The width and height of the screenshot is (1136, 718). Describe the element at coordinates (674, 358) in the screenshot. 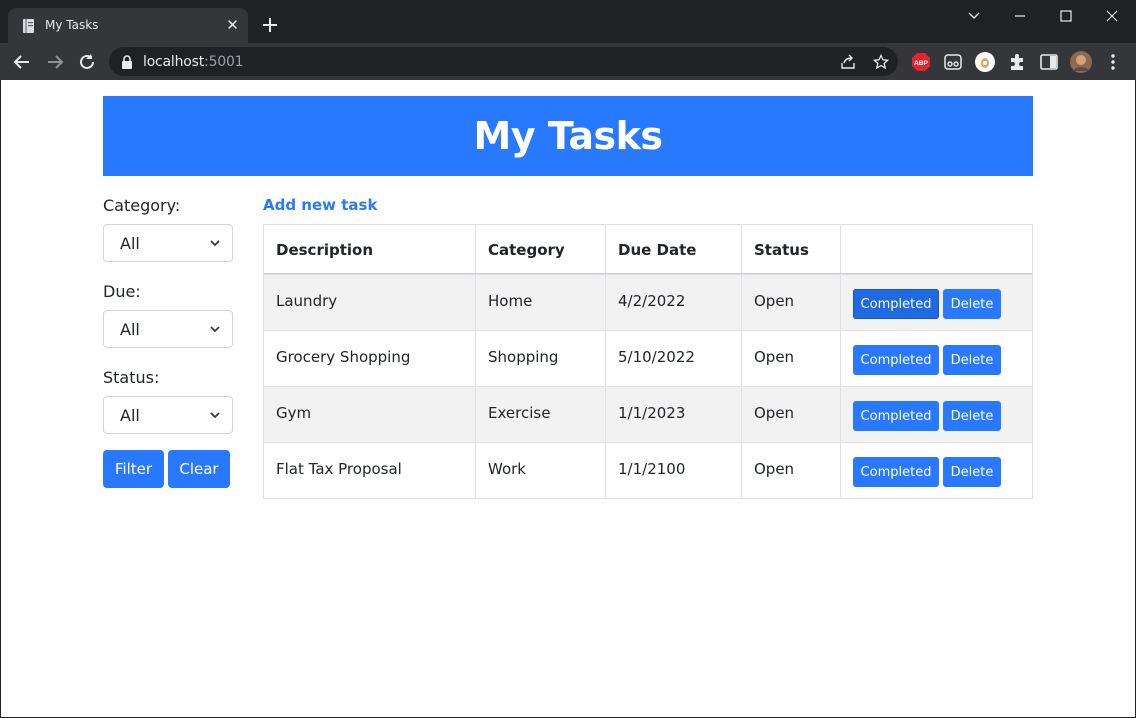

I see `task-due-date: 5/10/2022` at that location.